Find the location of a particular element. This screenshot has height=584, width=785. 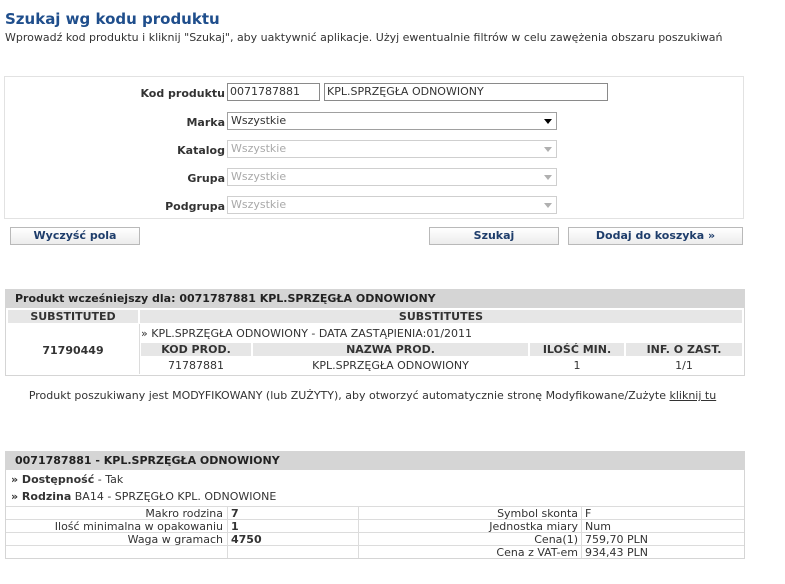

makro-label: Makro rodzina is located at coordinates (184, 513).